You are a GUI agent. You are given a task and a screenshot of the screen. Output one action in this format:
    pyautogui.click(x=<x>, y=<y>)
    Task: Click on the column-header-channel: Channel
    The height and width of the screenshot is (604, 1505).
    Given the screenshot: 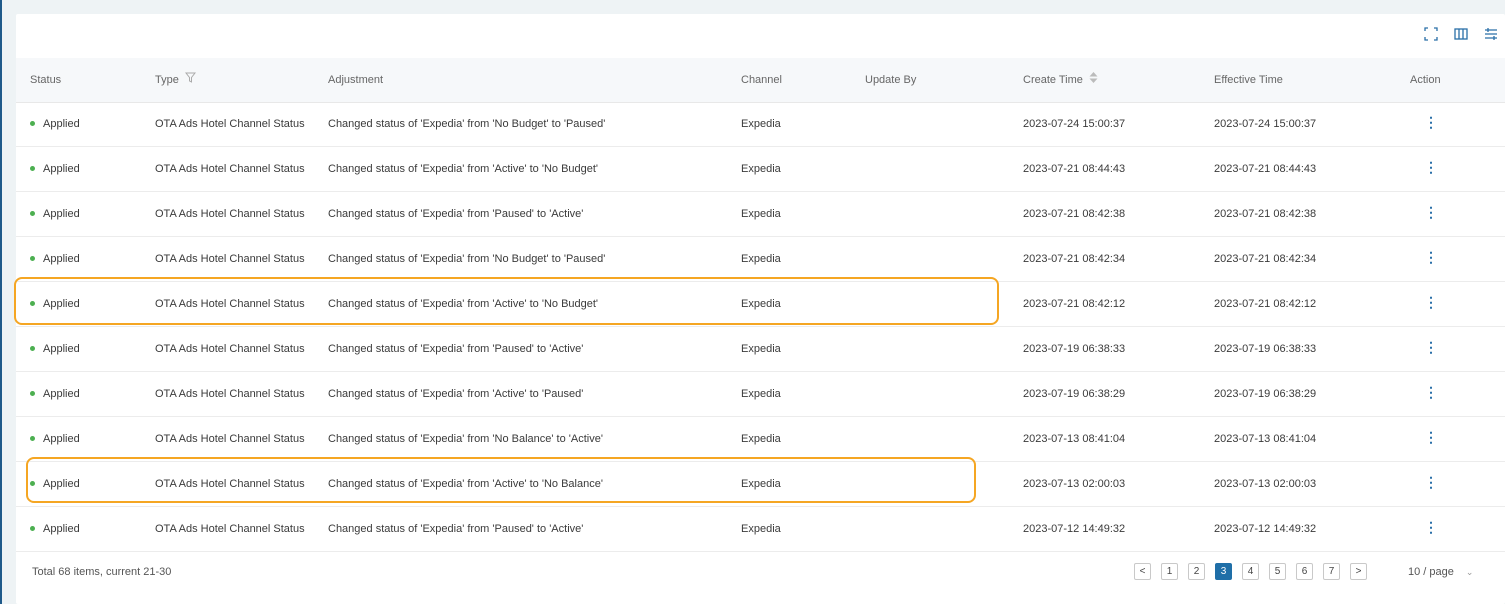 What is the action you would take?
    pyautogui.click(x=761, y=80)
    